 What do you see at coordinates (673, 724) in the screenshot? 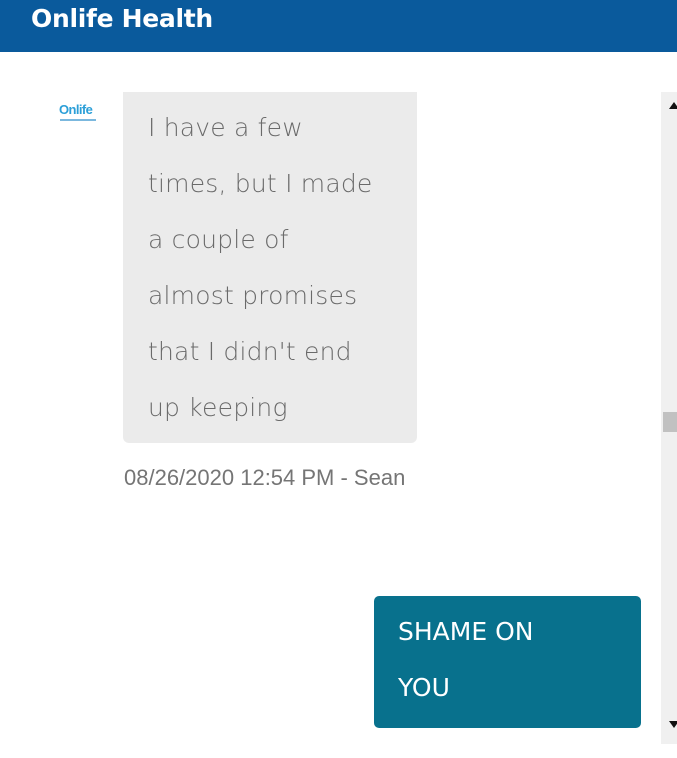
I see `scroll-down-icon` at bounding box center [673, 724].